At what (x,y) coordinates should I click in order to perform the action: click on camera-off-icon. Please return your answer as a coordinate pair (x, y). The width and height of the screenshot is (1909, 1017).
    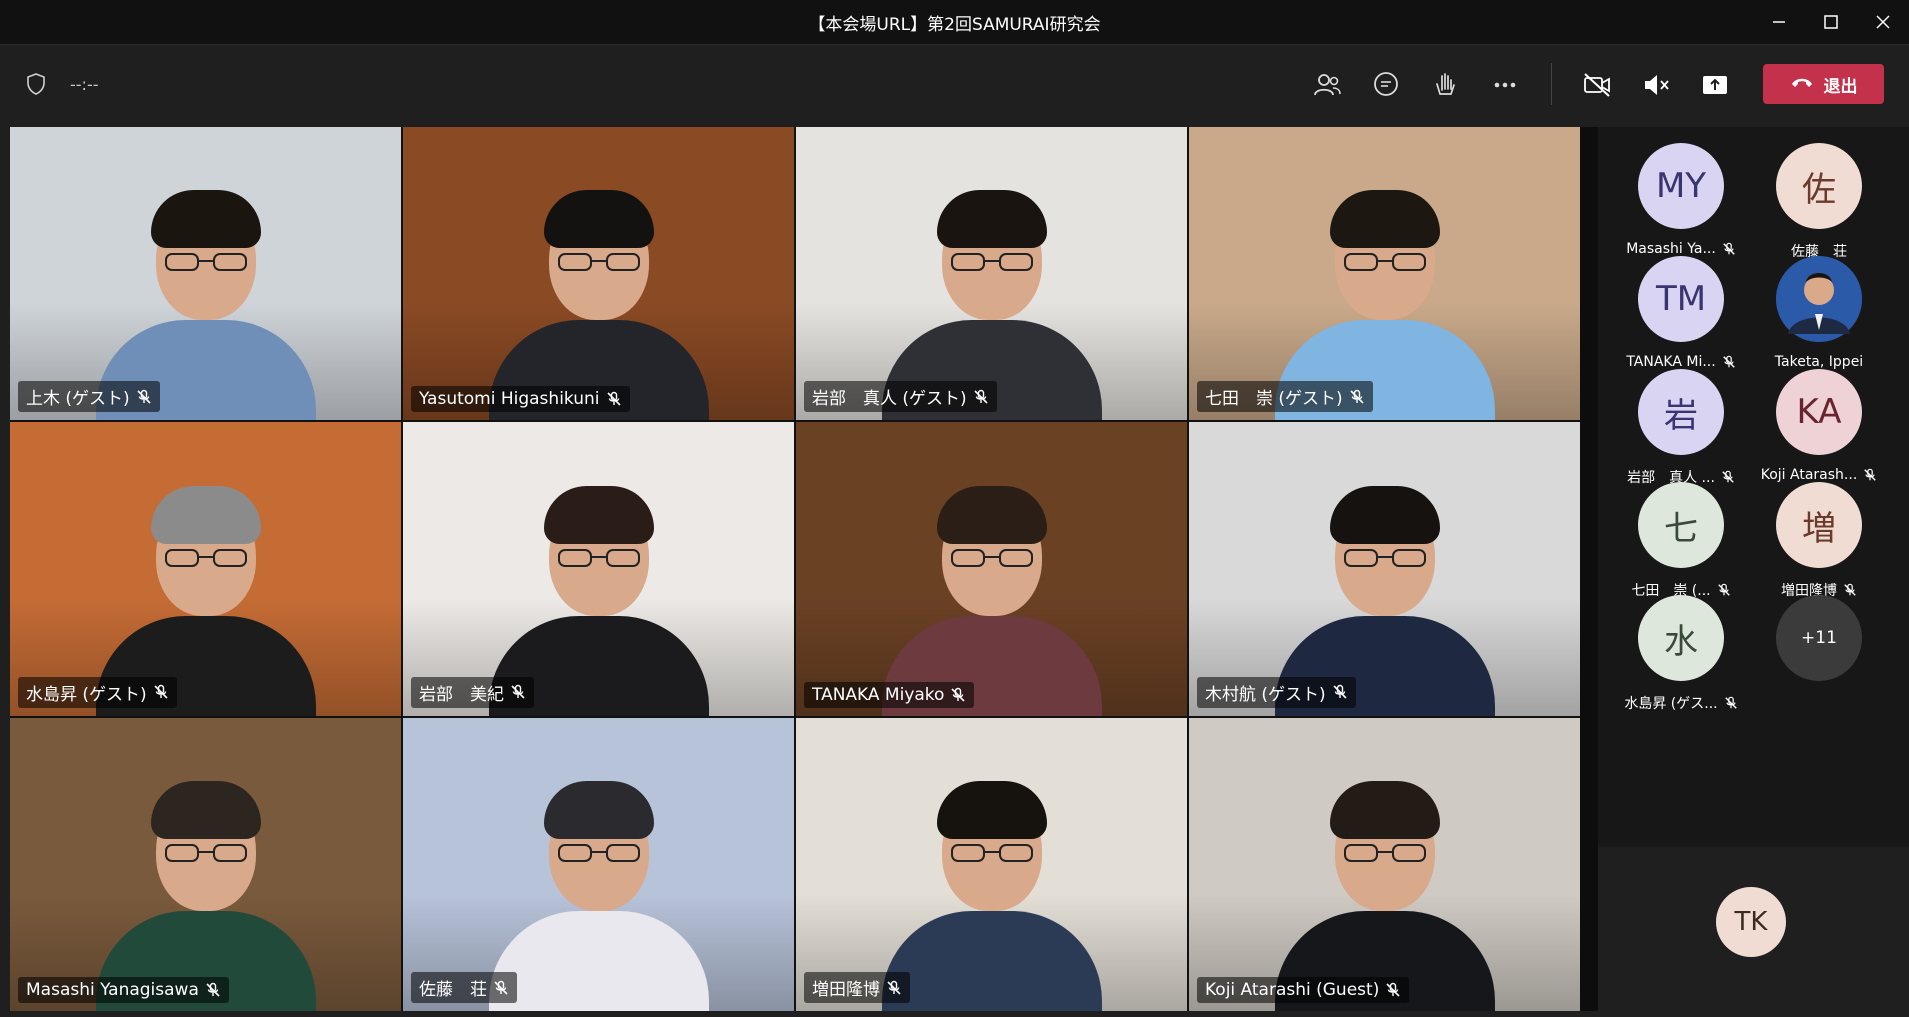
    Looking at the image, I should click on (1597, 85).